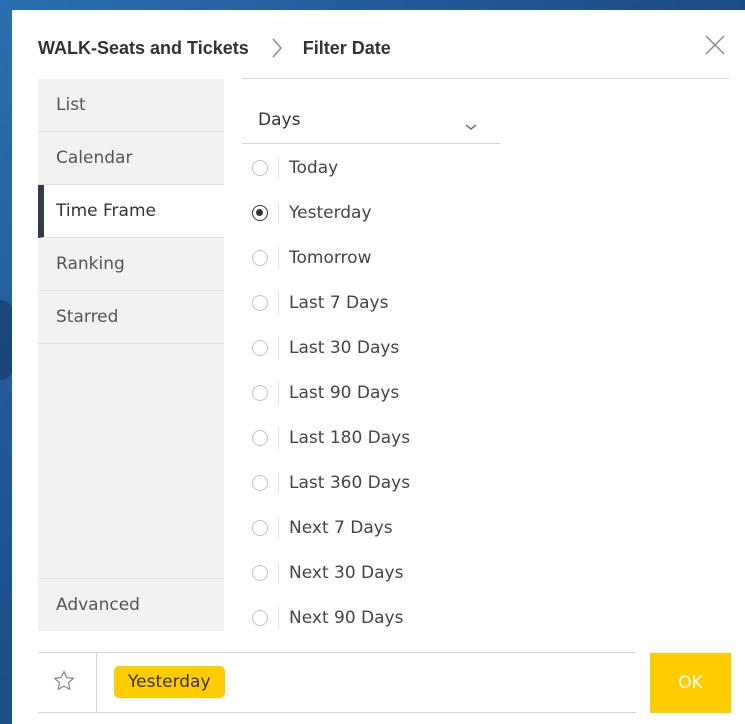 This screenshot has height=724, width=745. I want to click on radio-option-label: Last 7 Days, so click(339, 303).